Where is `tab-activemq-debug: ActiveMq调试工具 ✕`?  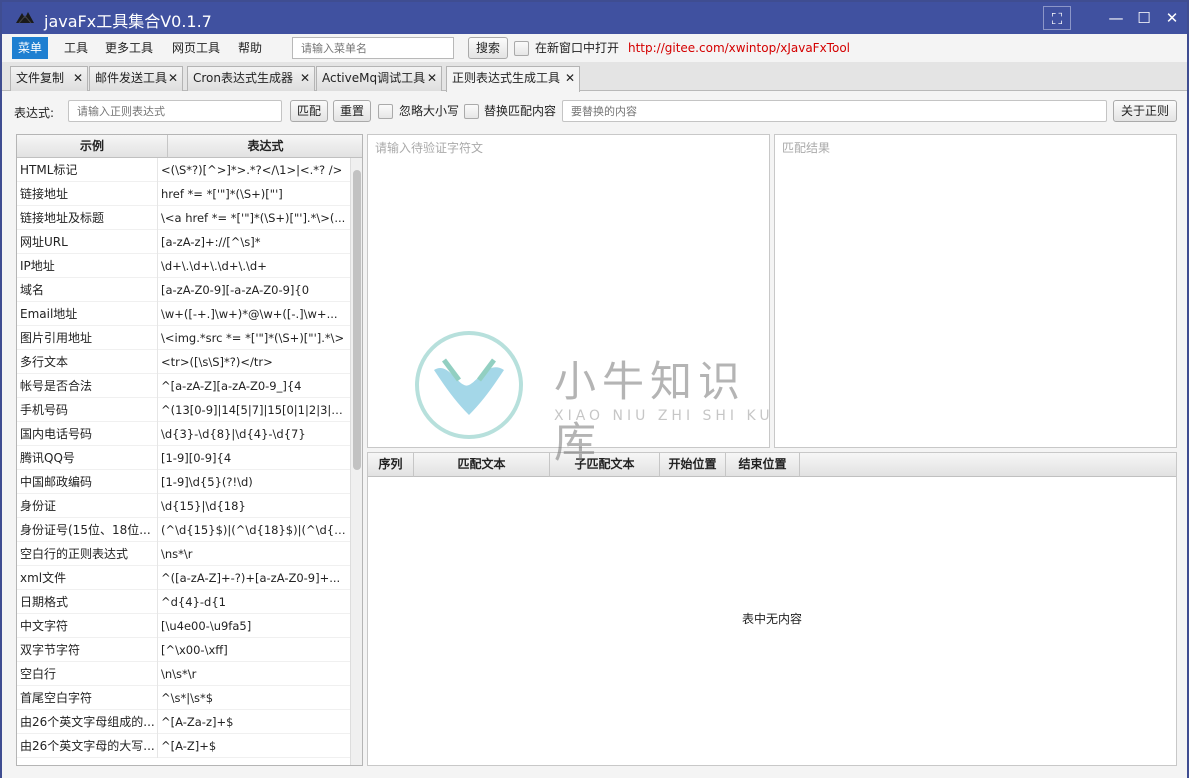 tab-activemq-debug: ActiveMq调试工具 ✕ is located at coordinates (379, 78).